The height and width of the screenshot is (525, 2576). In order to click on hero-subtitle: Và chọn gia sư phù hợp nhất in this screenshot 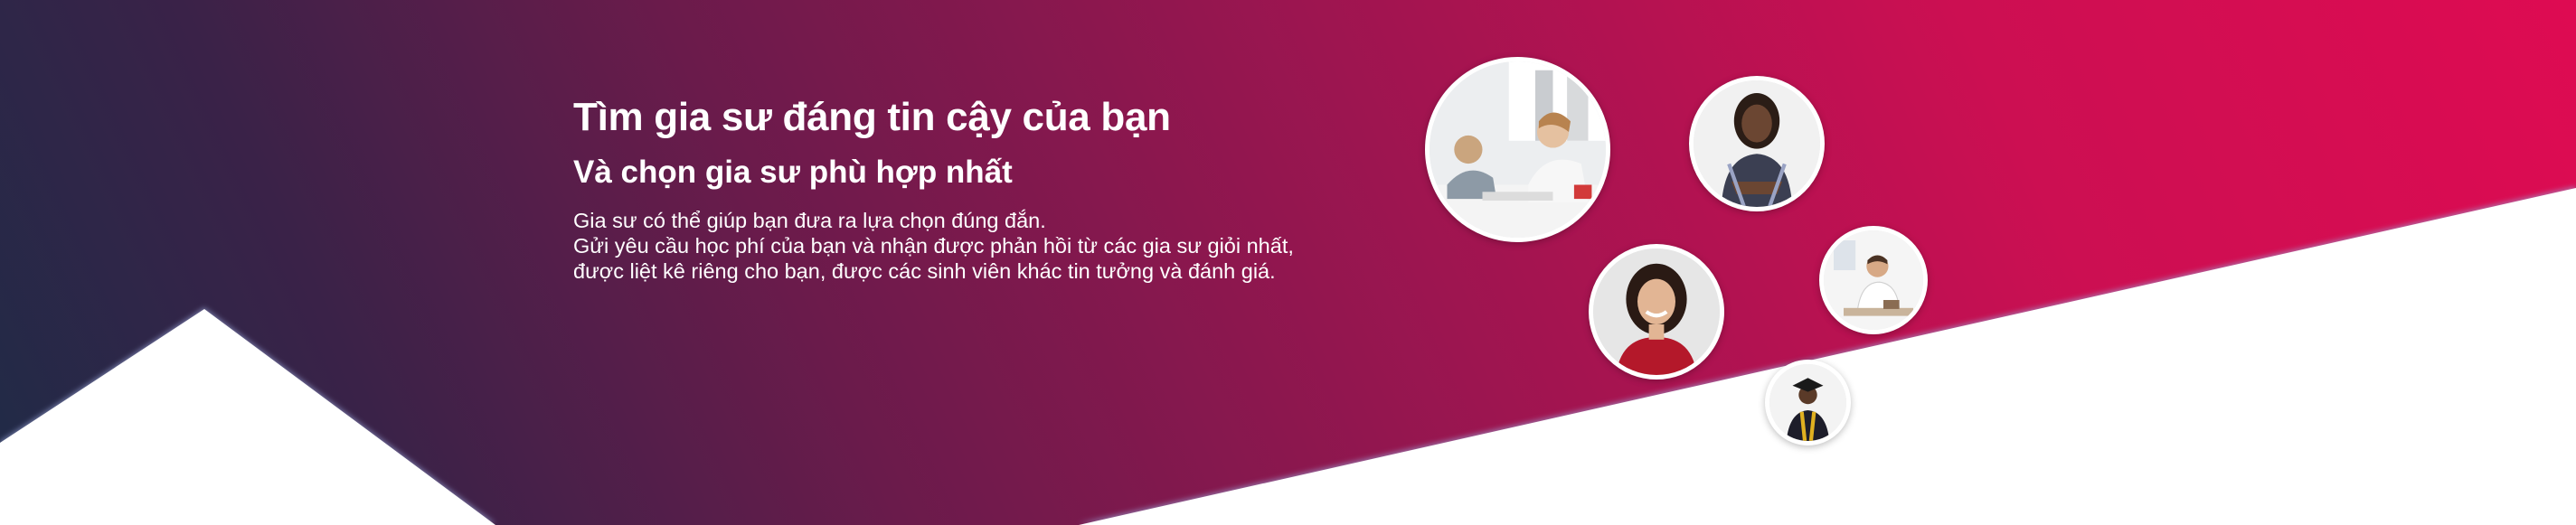, I will do `click(793, 172)`.